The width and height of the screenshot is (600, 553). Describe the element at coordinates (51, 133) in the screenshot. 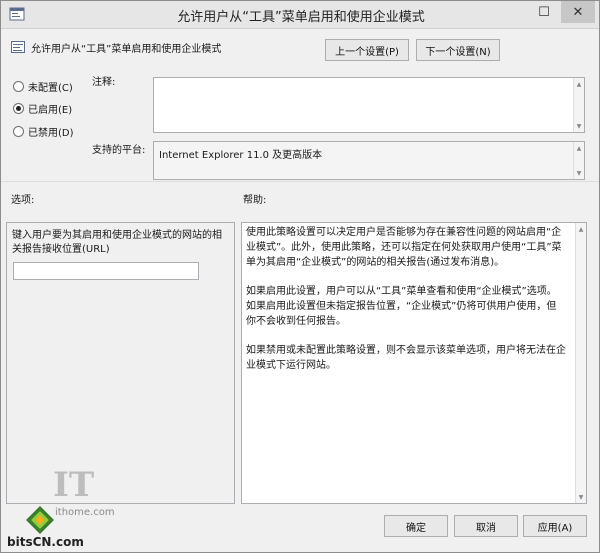

I see `radio-label: 已禁用(D)` at that location.